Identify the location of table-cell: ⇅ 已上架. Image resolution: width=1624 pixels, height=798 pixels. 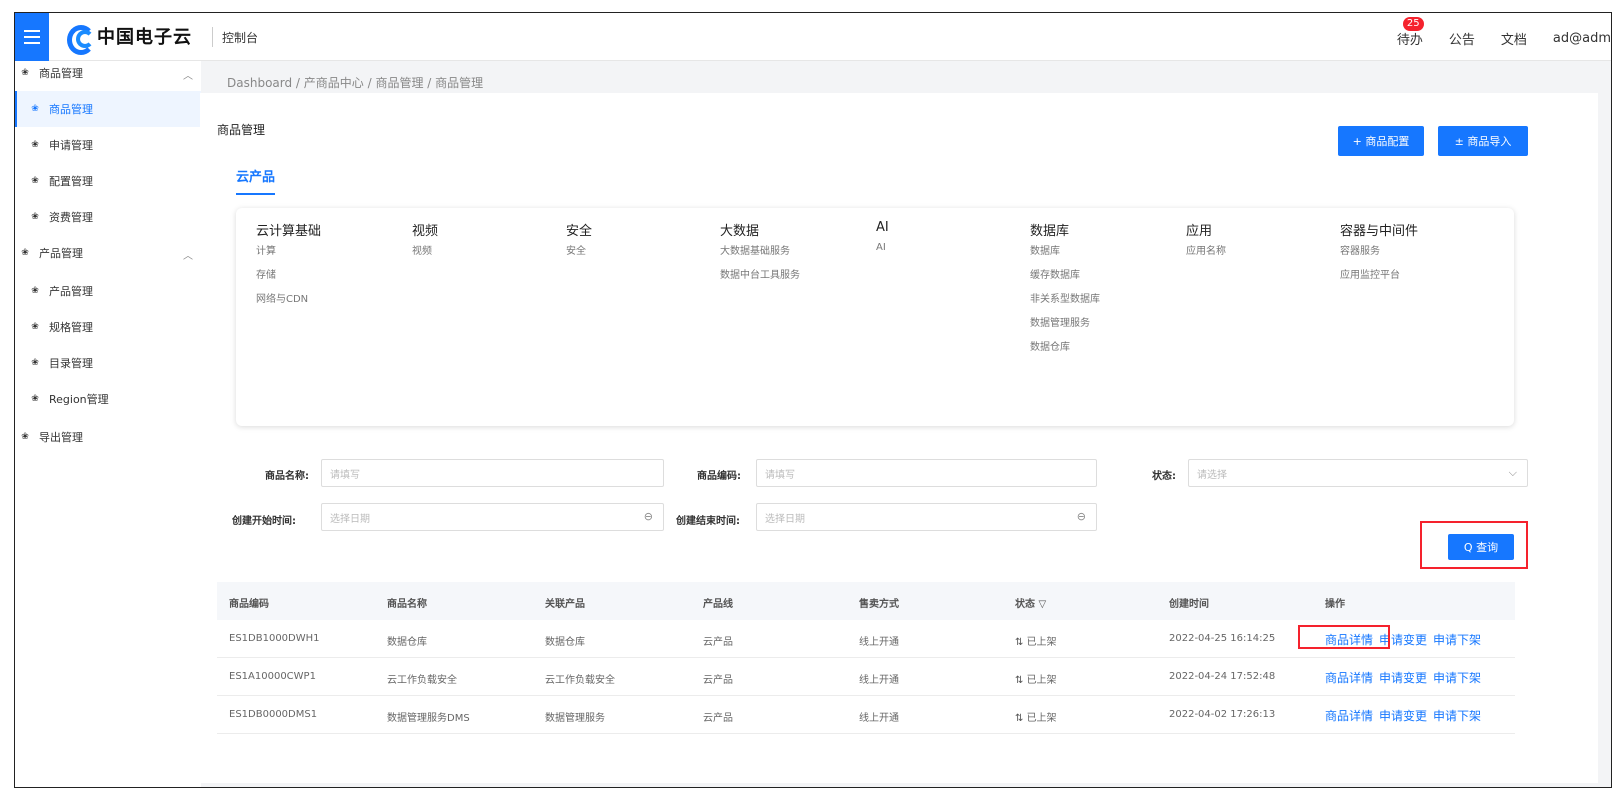
(1036, 678).